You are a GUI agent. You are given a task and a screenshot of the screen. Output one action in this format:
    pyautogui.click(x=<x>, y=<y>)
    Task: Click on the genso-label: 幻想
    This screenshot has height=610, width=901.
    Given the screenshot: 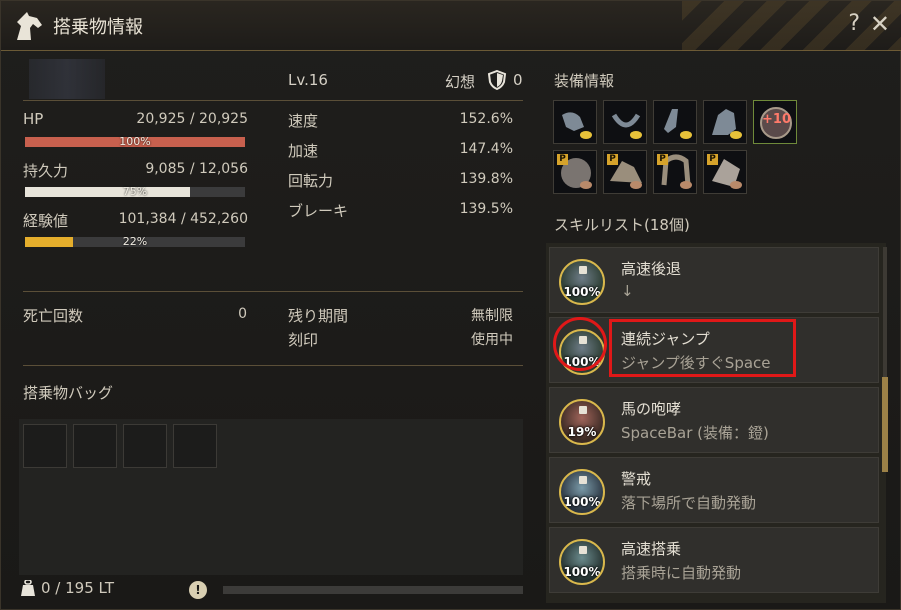 What is the action you would take?
    pyautogui.click(x=460, y=82)
    